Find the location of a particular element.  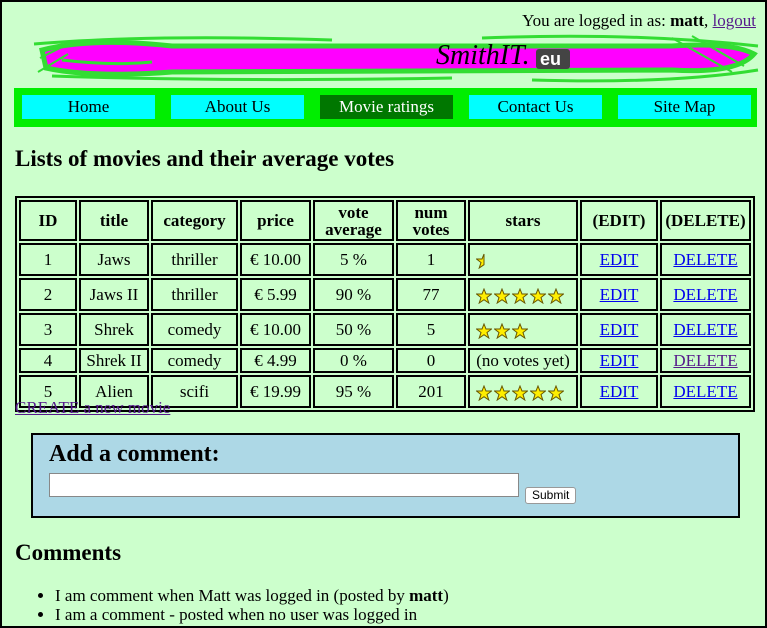

cell-price: € 19.99 is located at coordinates (275, 391).